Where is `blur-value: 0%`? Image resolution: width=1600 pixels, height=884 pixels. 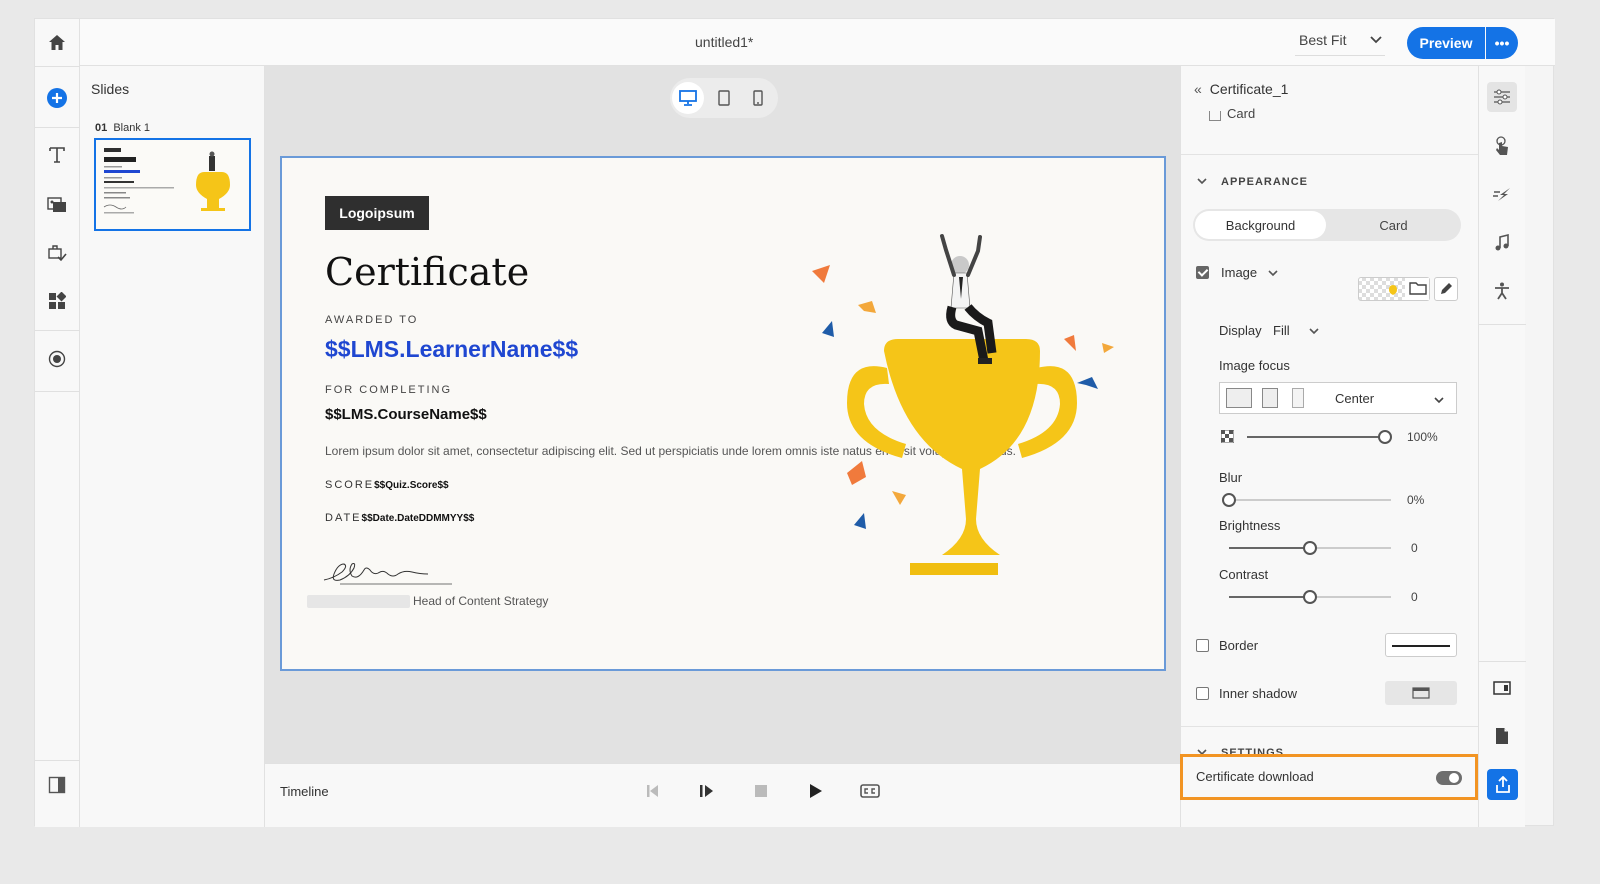
blur-value: 0% is located at coordinates (1416, 500).